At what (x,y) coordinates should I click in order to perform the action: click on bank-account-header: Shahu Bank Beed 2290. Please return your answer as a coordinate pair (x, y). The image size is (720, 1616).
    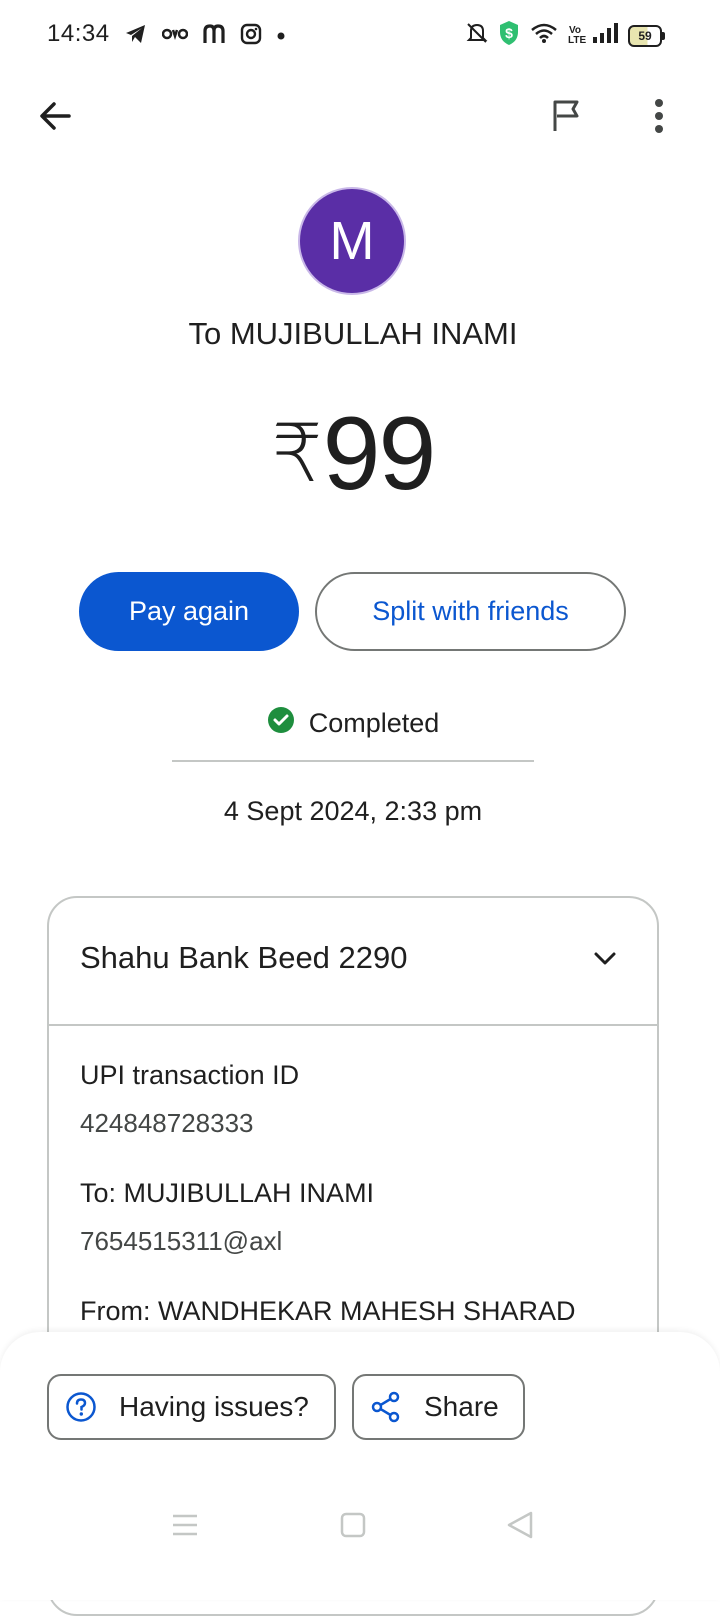
    Looking at the image, I should click on (353, 962).